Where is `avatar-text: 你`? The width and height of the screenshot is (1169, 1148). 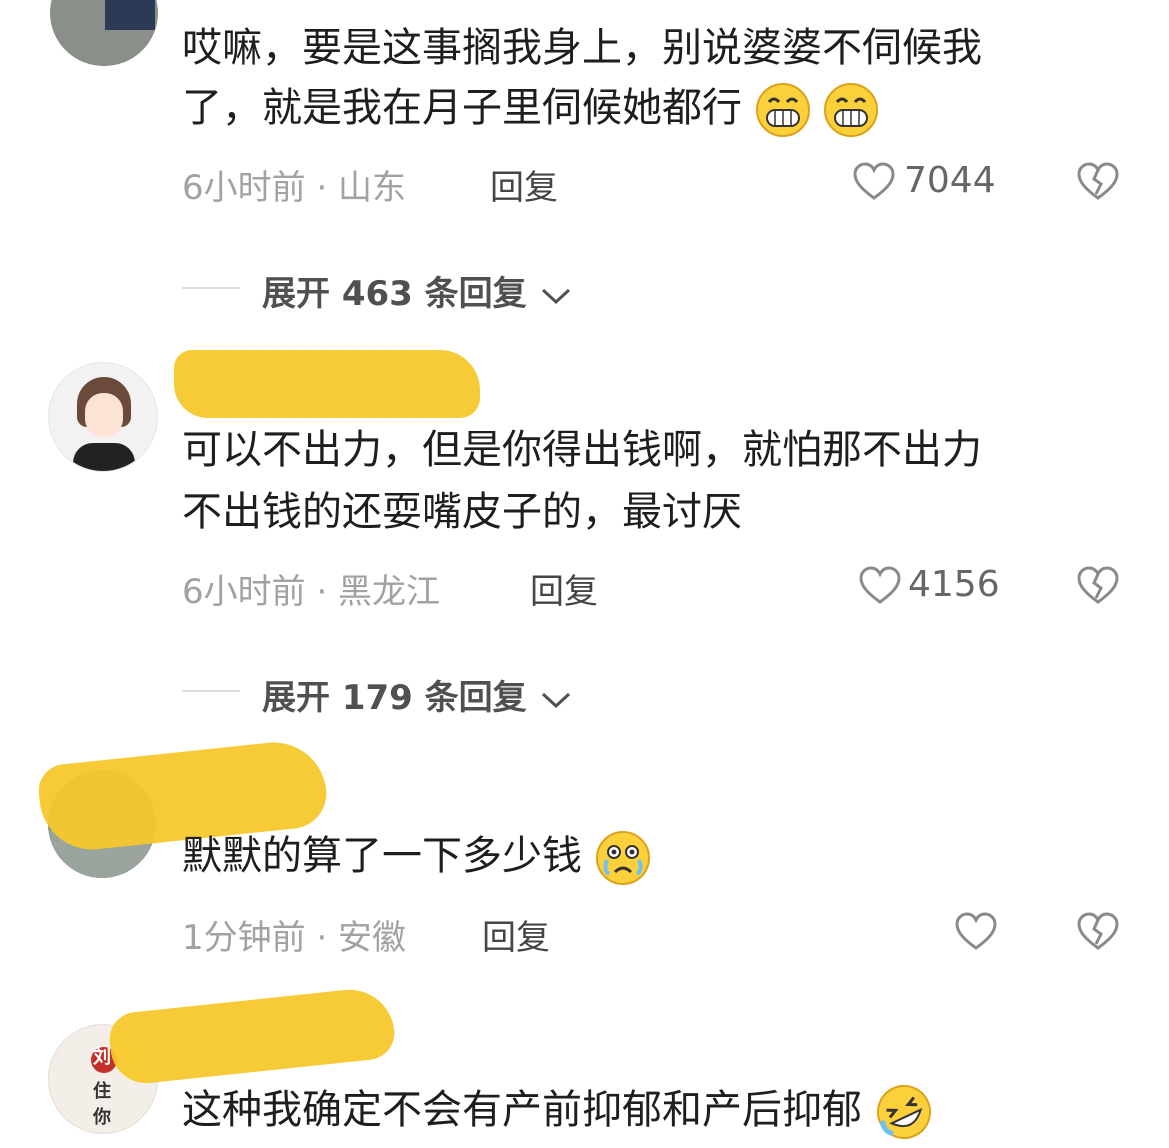
avatar-text: 你 is located at coordinates (102, 1117).